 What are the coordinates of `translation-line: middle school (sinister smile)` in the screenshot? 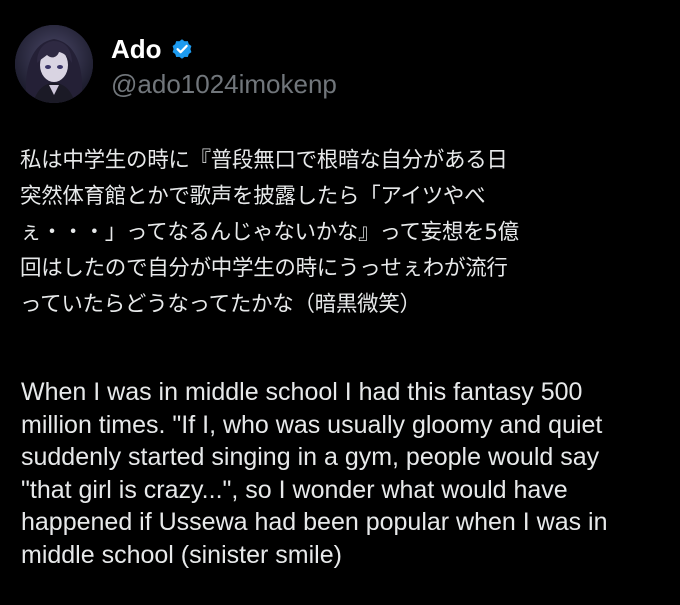 It's located at (181, 554).